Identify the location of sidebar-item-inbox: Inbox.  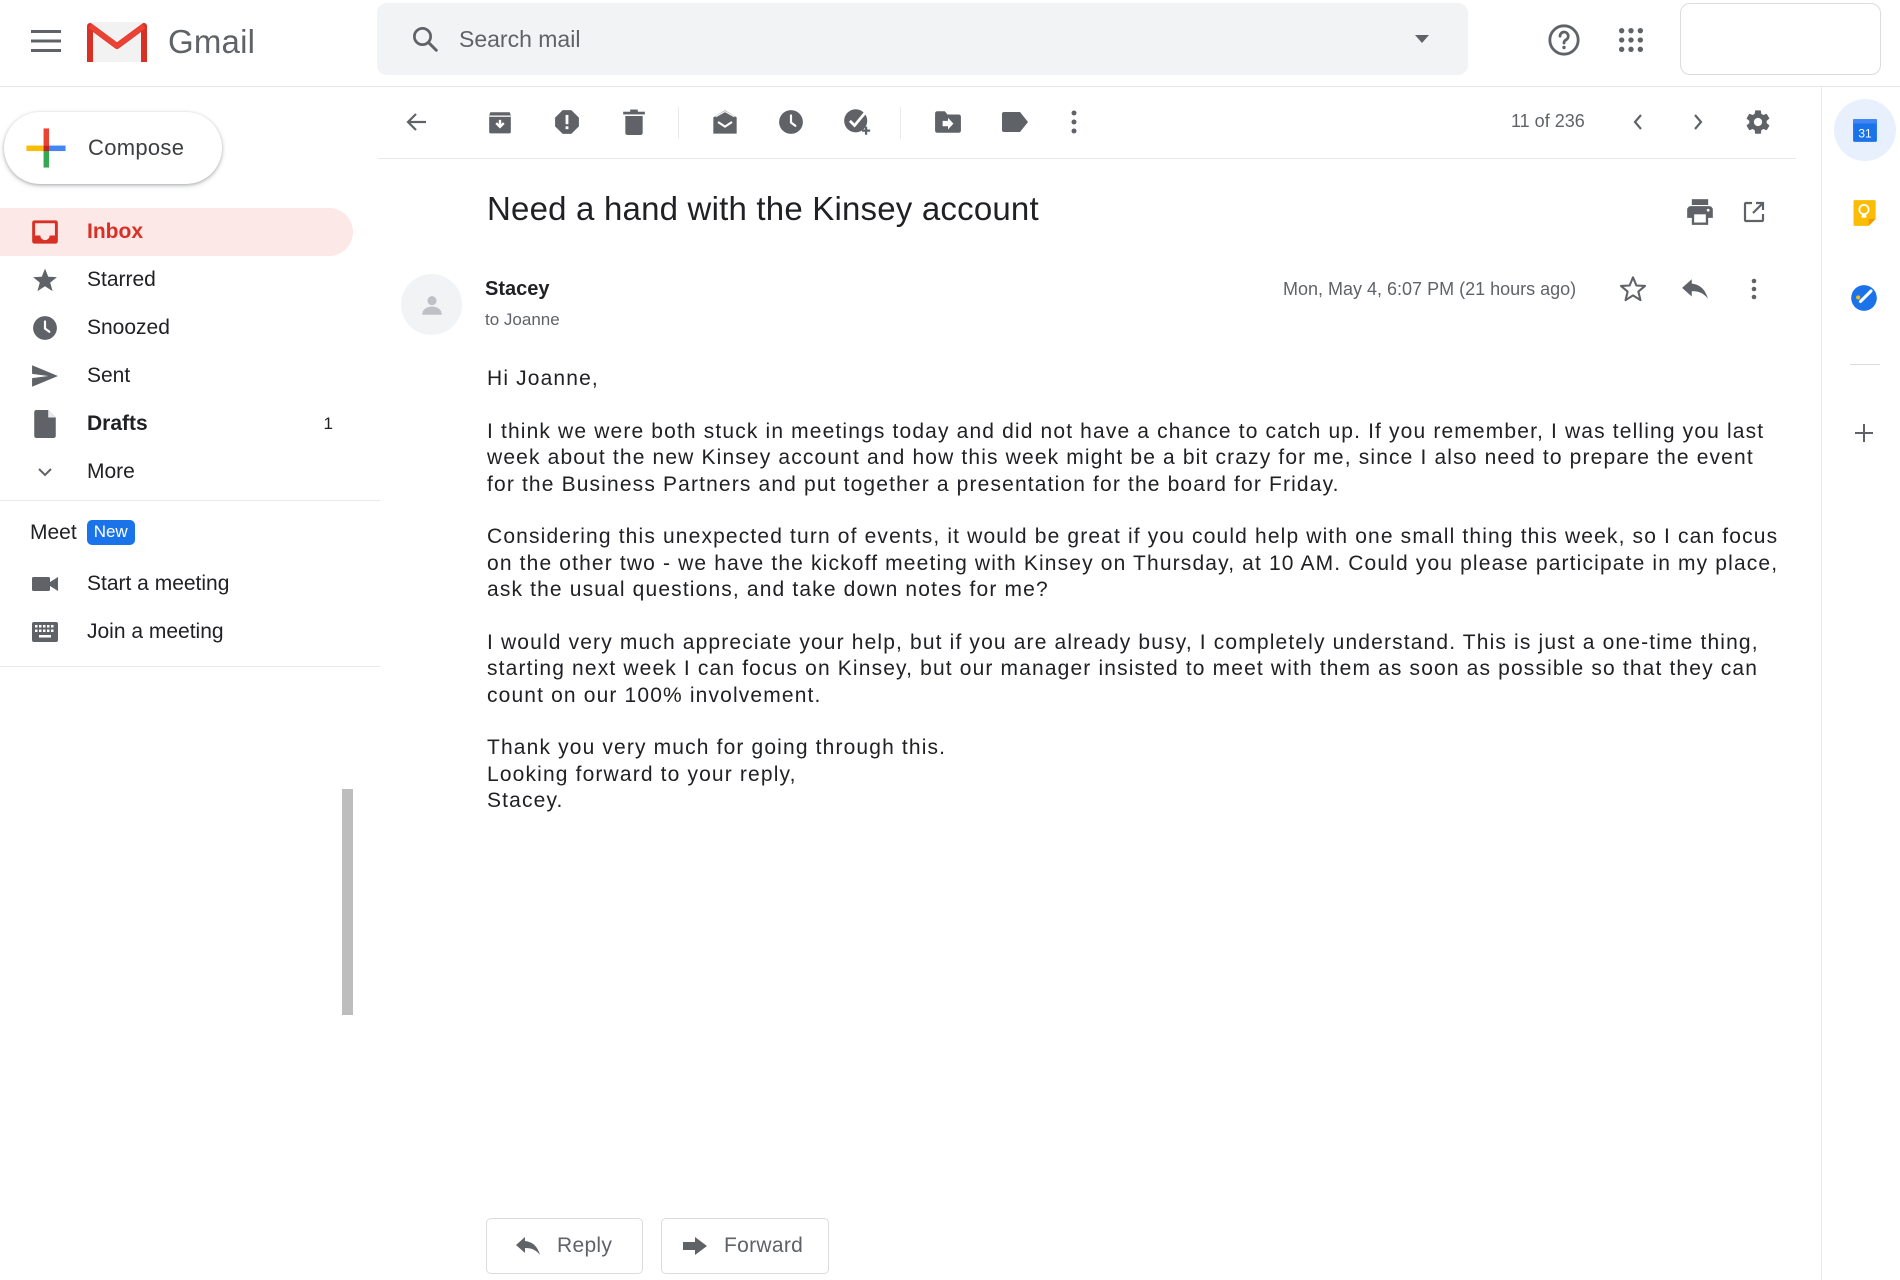
(176, 232).